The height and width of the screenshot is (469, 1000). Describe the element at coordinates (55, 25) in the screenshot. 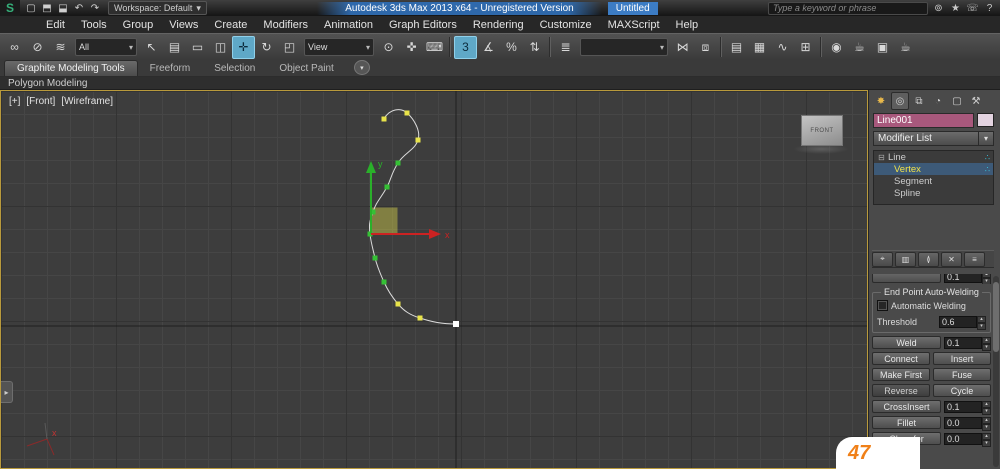

I see `menu-edit: Edit` at that location.